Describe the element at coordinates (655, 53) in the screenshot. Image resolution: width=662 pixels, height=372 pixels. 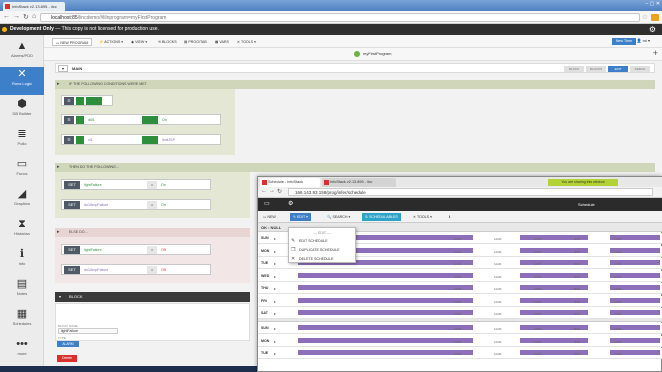
I see `add-icon: +` at that location.